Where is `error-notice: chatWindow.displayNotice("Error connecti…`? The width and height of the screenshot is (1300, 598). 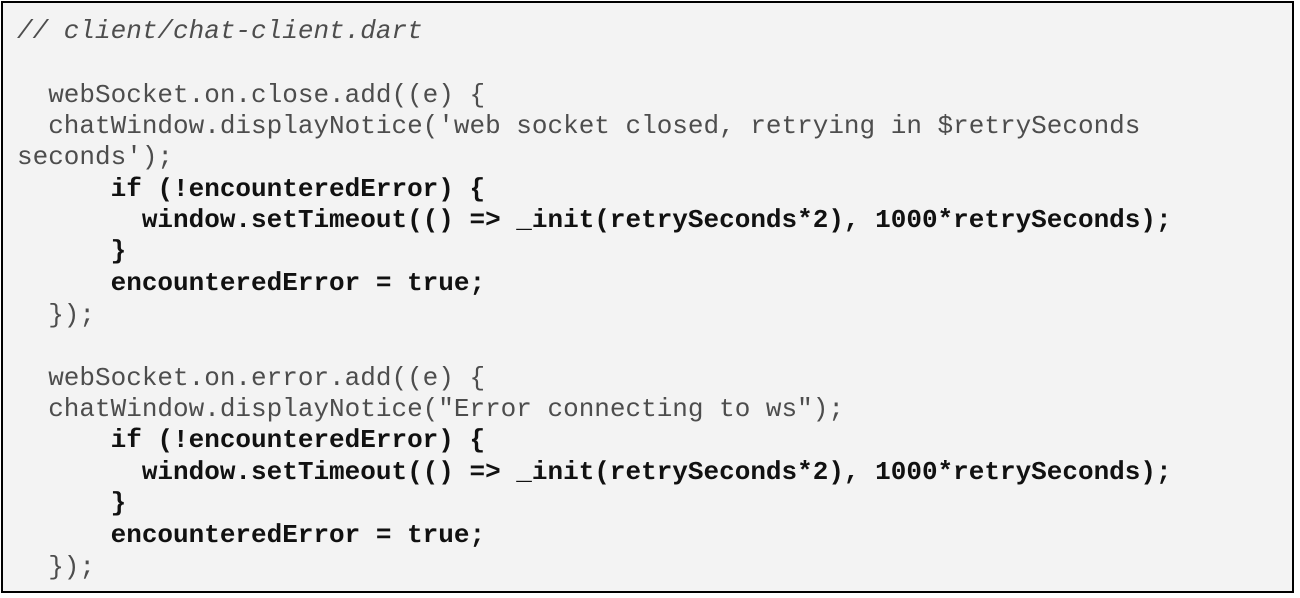 error-notice: chatWindow.displayNotice("Error connecti… is located at coordinates (430, 409).